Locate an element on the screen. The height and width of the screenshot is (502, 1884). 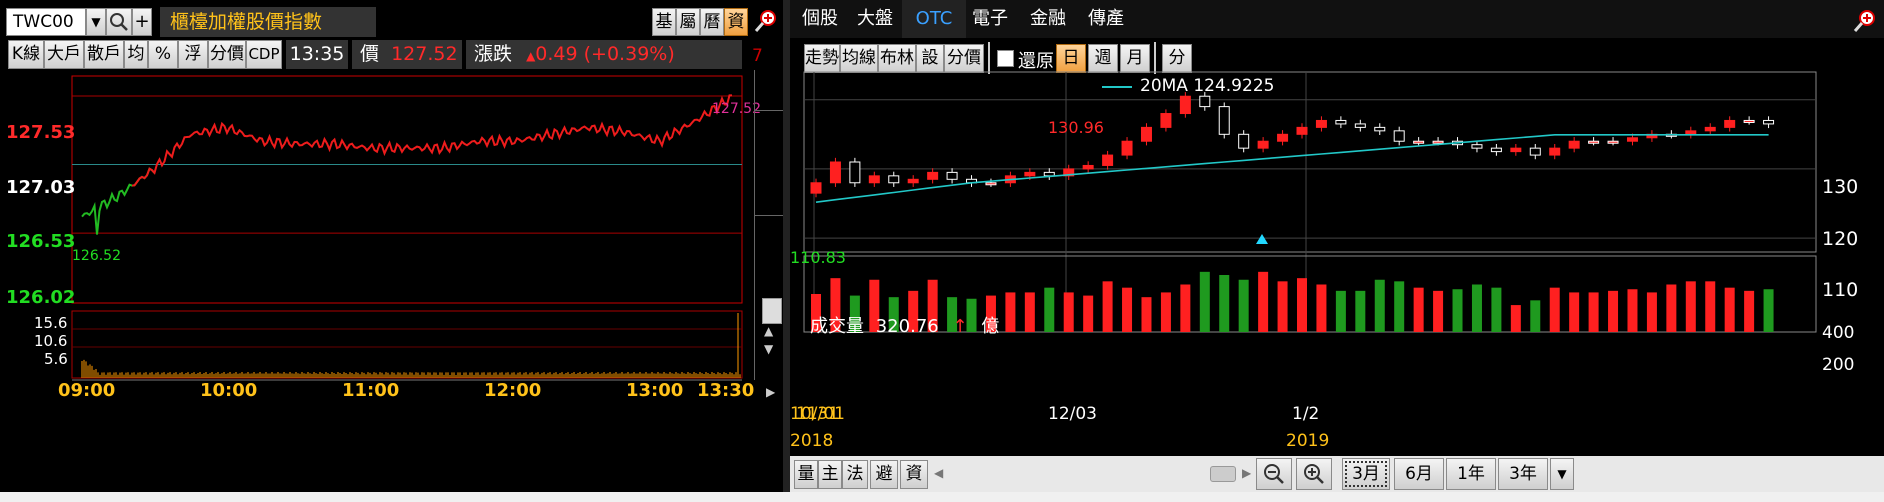
x-tick-0102: 1/2 is located at coordinates (1306, 414).